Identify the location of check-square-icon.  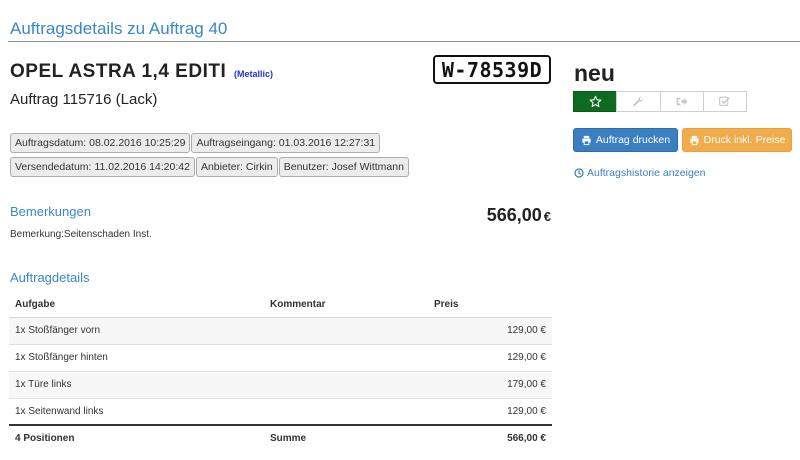
(725, 101).